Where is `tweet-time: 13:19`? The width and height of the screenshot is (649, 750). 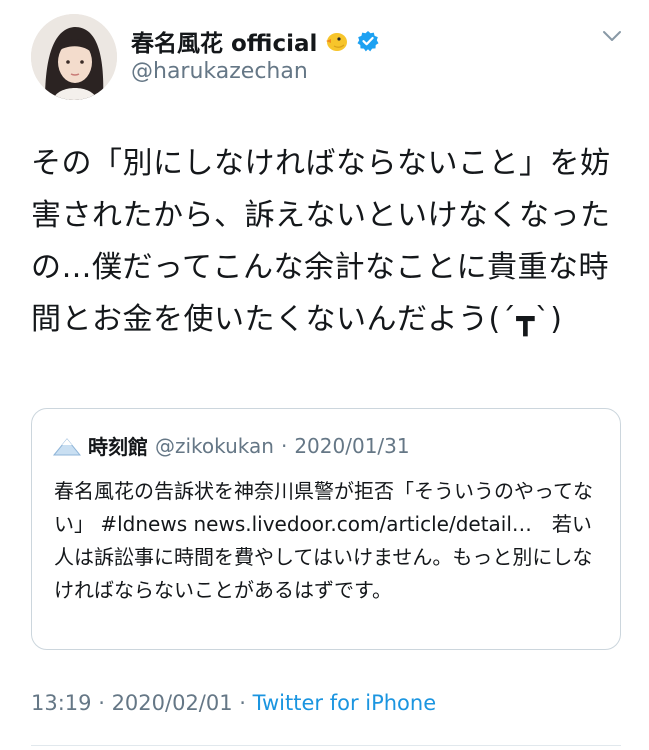
tweet-time: 13:19 is located at coordinates (61, 703).